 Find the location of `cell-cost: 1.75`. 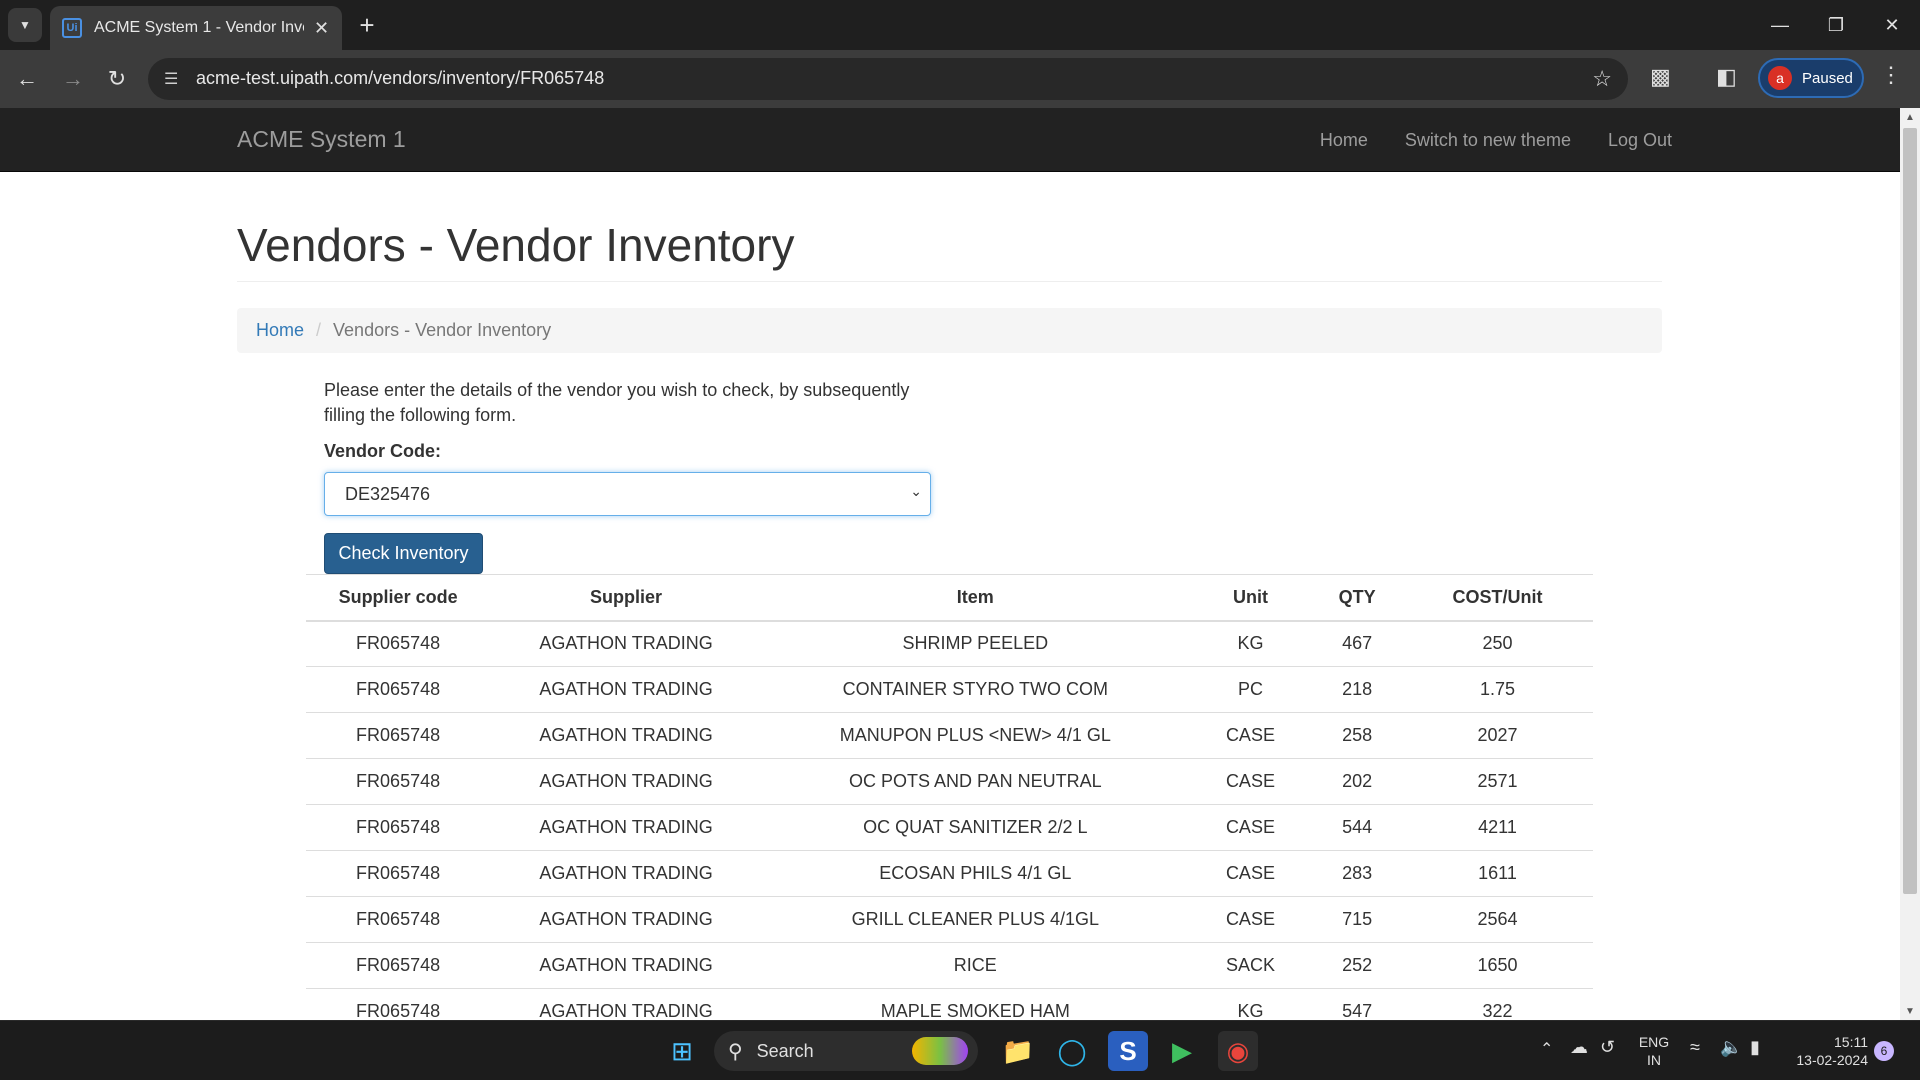

cell-cost: 1.75 is located at coordinates (1497, 689).